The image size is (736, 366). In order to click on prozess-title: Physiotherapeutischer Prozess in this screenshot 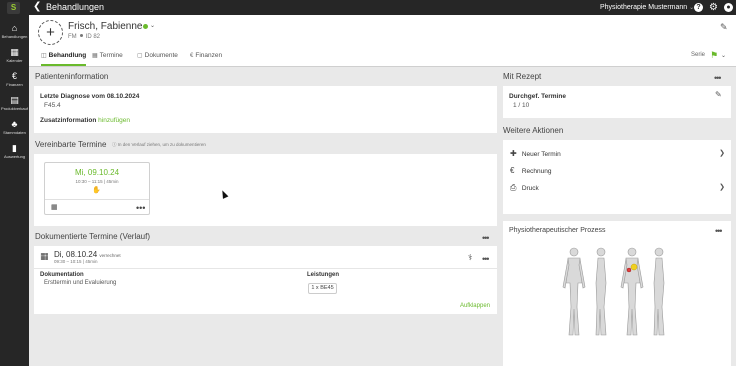, I will do `click(557, 230)`.